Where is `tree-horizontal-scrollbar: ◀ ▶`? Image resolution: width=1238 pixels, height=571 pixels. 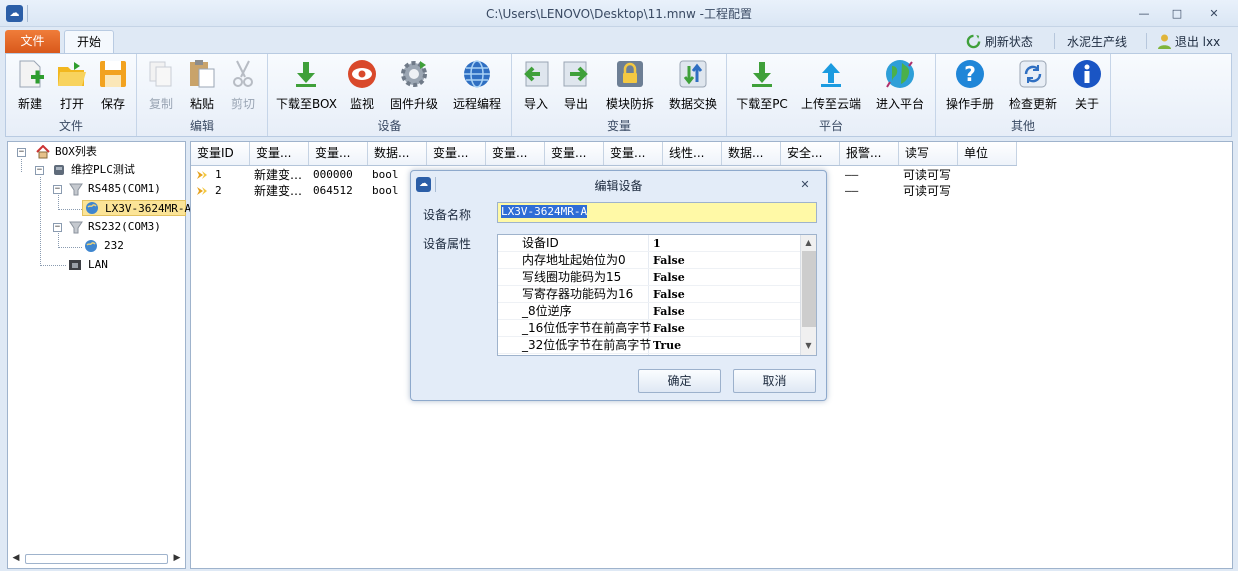 tree-horizontal-scrollbar: ◀ ▶ is located at coordinates (96, 558).